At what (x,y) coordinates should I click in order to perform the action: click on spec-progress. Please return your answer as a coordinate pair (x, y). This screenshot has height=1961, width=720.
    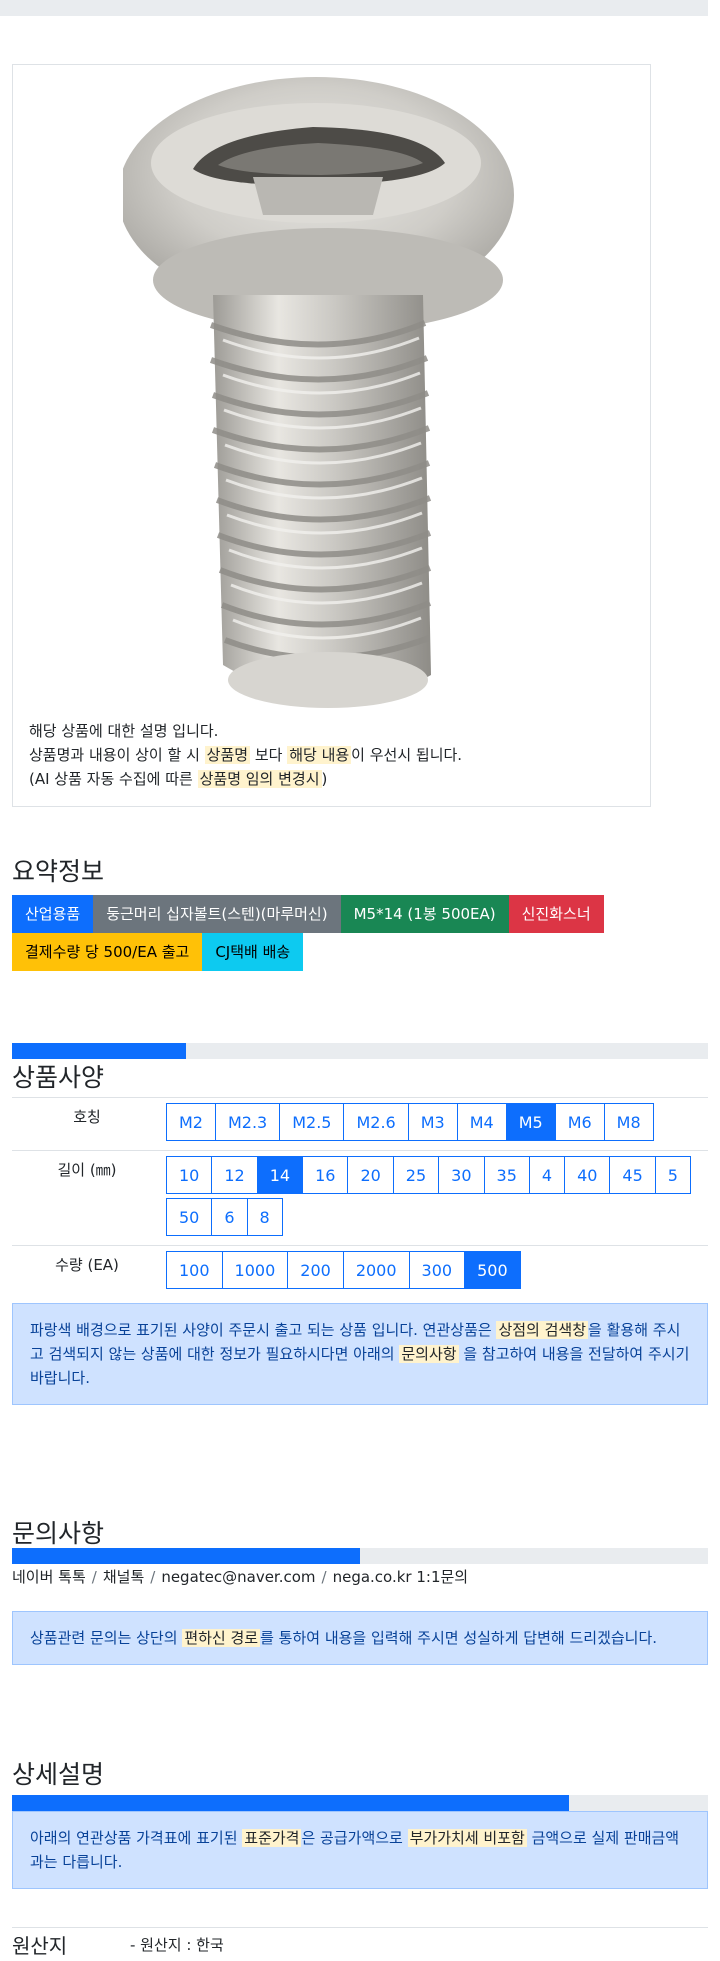
    Looking at the image, I should click on (360, 1051).